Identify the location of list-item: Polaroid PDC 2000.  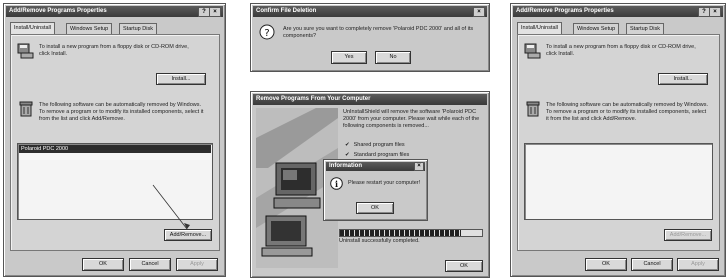
(115, 149).